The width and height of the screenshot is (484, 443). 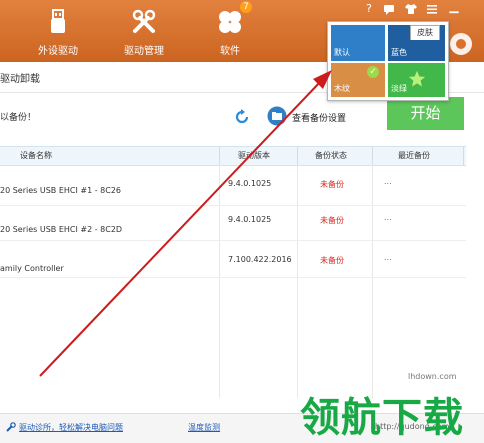 I want to click on skin-tile-default: 默认, so click(x=358, y=43).